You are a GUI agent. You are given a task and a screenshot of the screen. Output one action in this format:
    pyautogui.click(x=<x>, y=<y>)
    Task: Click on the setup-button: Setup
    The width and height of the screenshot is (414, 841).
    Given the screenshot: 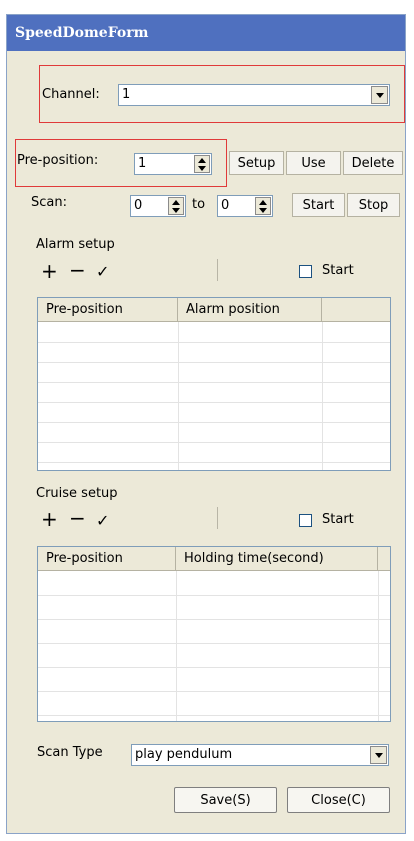 What is the action you would take?
    pyautogui.click(x=256, y=163)
    